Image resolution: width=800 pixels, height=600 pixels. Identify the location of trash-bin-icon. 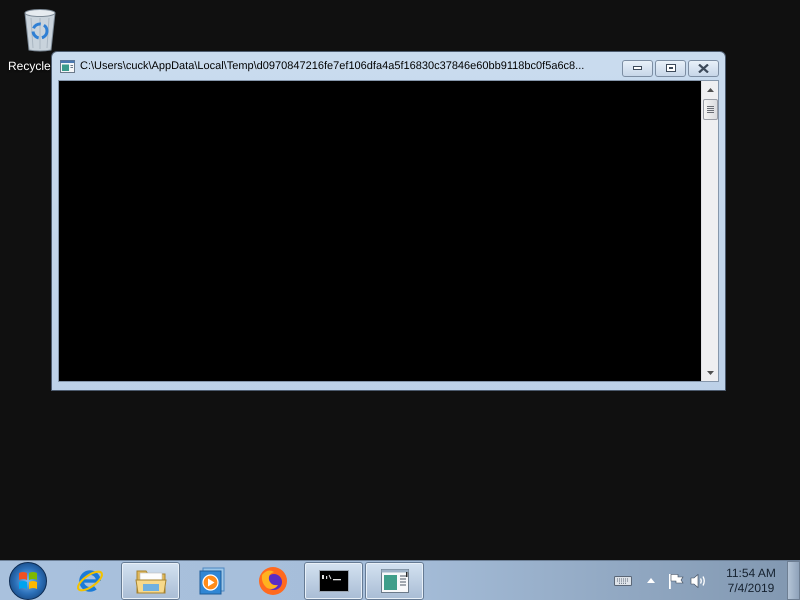
(40, 30).